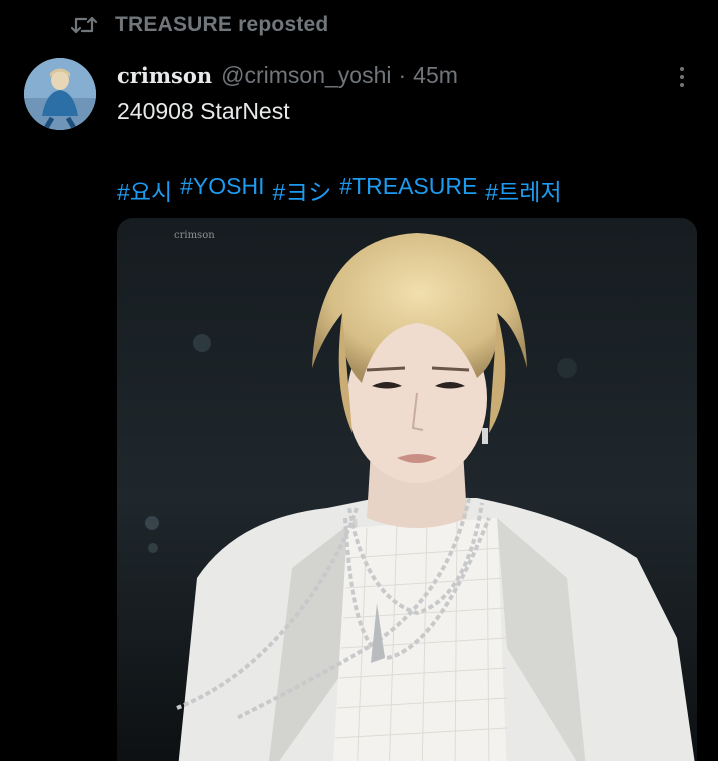 This screenshot has width=718, height=761. I want to click on image-watermark: crimson, so click(194, 235).